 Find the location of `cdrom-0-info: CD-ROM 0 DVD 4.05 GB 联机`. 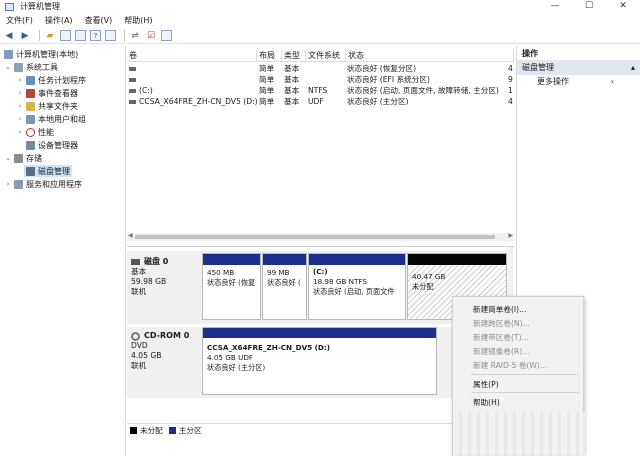

cdrom-0-info: CD-ROM 0 DVD 4.05 GB 联机 is located at coordinates (166, 351).